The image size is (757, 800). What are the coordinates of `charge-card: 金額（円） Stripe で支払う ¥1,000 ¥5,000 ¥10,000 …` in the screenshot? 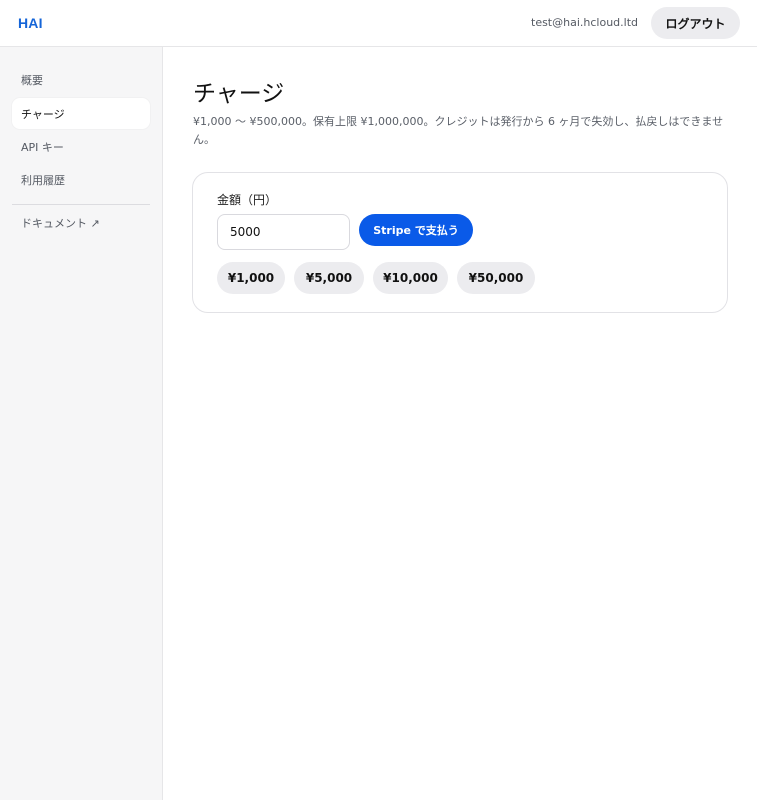 It's located at (460, 242).